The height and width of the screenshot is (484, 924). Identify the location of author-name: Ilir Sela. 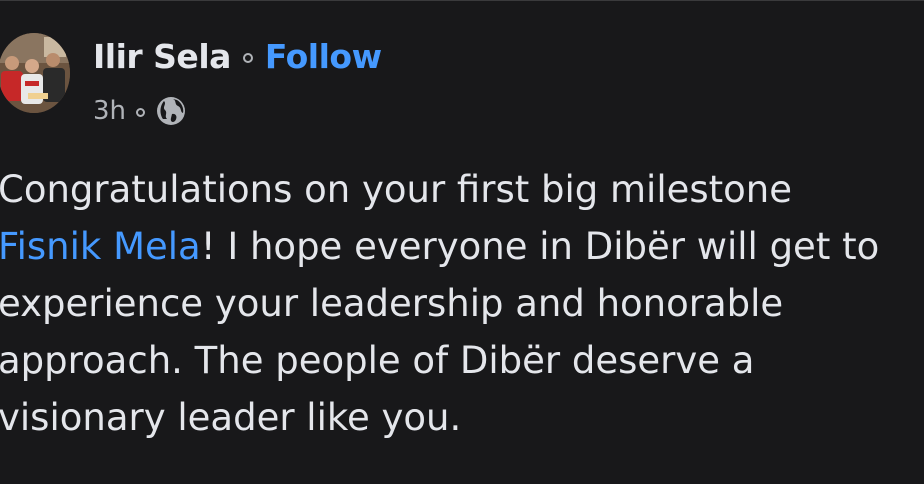
(162, 56).